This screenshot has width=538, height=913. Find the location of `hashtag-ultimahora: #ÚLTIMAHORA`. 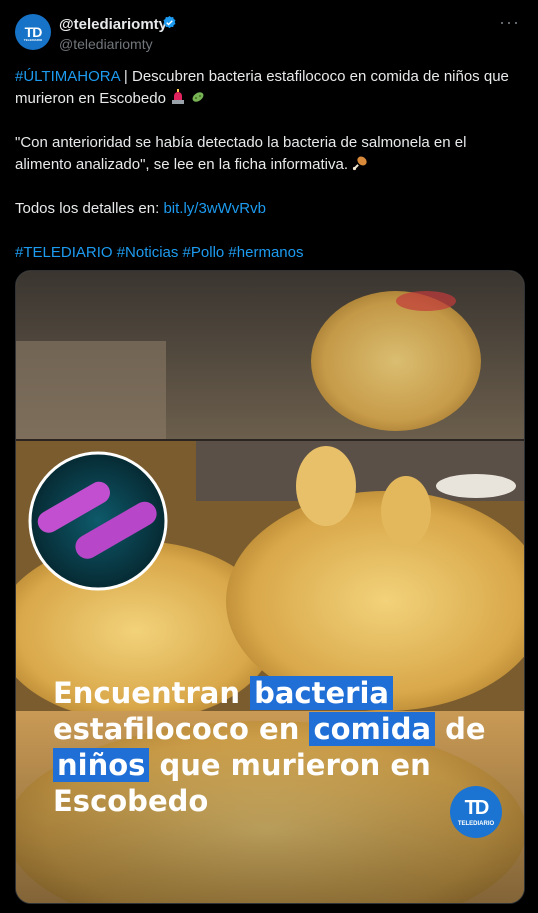

hashtag-ultimahora: #ÚLTIMAHORA is located at coordinates (67, 76).